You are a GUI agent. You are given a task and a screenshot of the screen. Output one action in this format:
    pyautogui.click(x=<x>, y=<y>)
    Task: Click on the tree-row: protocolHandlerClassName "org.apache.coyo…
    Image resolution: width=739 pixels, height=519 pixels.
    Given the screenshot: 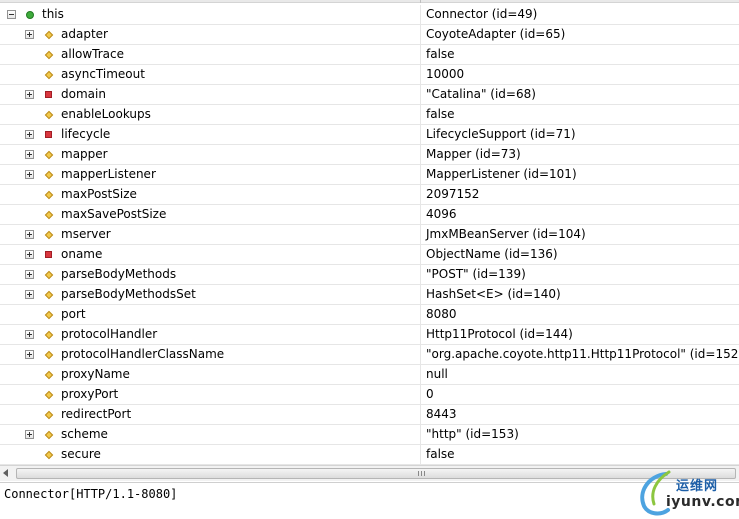 What is the action you would take?
    pyautogui.click(x=369, y=355)
    